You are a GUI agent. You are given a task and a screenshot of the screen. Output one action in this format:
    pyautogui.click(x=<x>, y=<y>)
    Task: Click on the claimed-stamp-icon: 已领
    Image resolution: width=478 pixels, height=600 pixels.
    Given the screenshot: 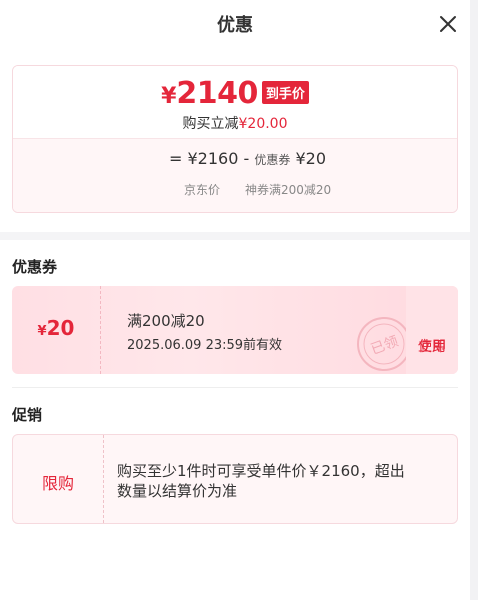 What is the action you would take?
    pyautogui.click(x=384, y=344)
    